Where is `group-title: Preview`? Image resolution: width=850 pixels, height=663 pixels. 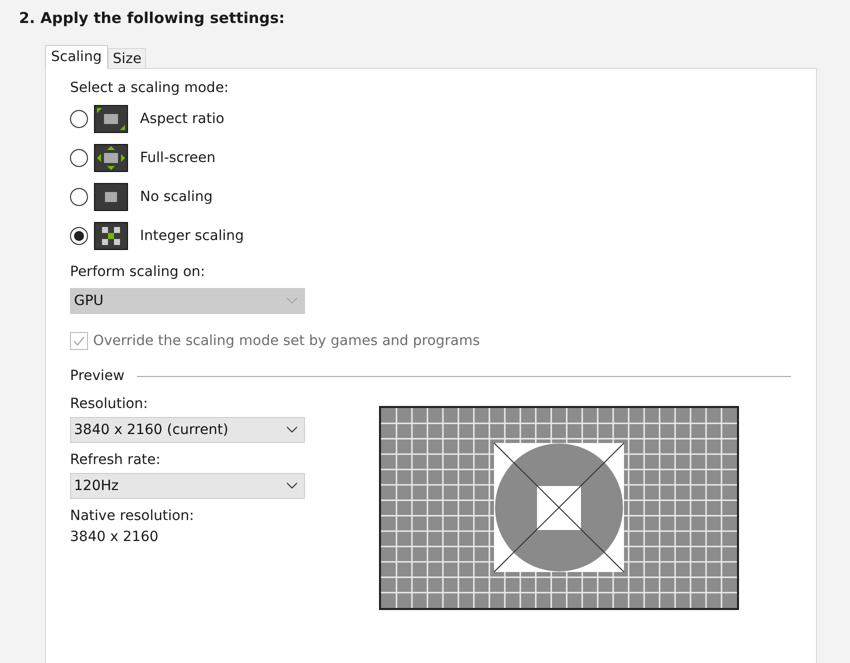 group-title: Preview is located at coordinates (97, 376).